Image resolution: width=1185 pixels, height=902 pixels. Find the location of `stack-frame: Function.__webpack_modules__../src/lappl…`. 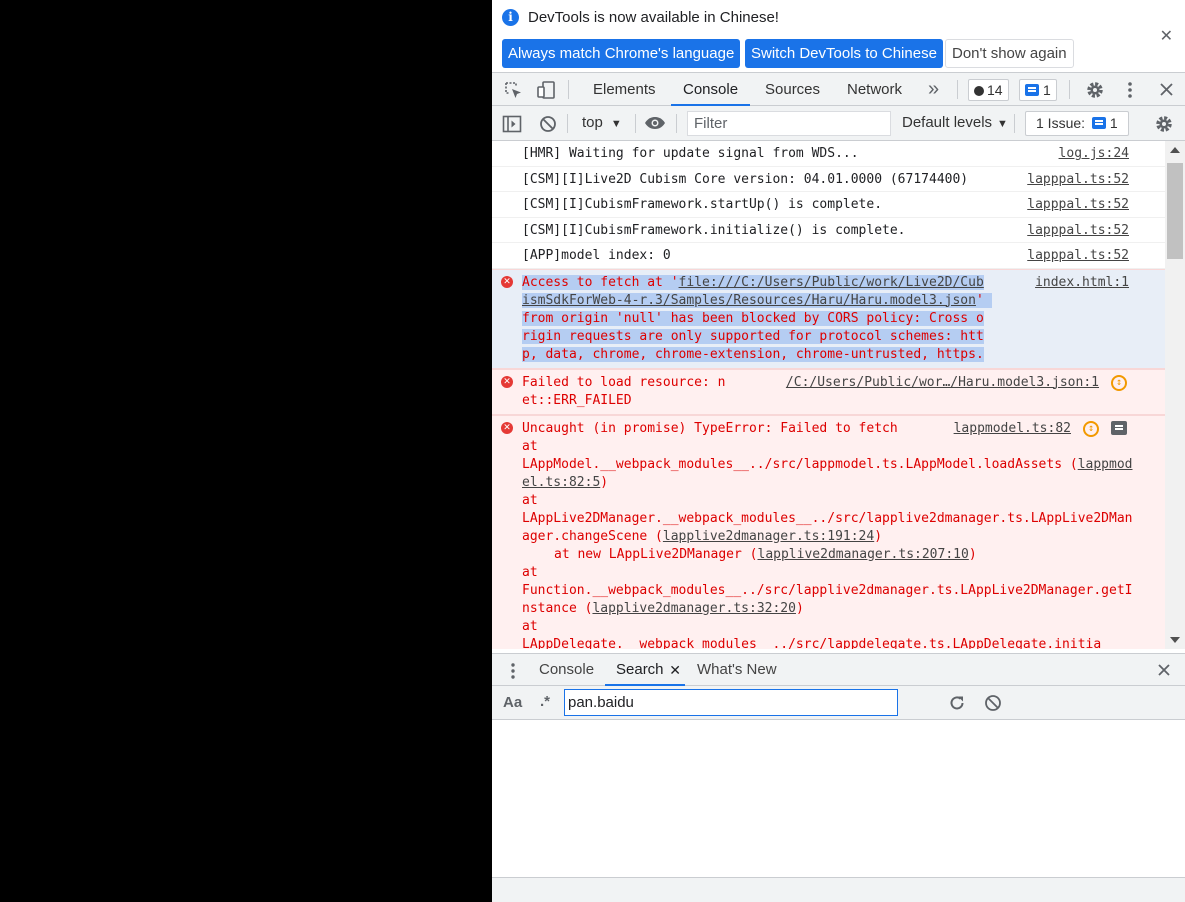

stack-frame: Function.__webpack_modules__../src/lappl… is located at coordinates (827, 599).